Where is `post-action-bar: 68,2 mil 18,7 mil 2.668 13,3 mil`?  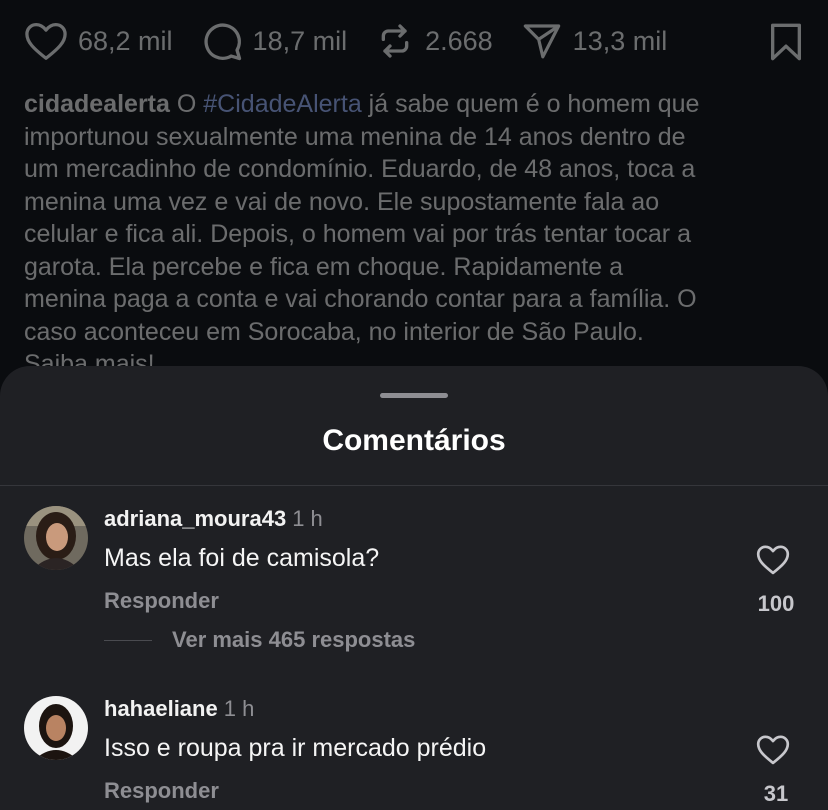 post-action-bar: 68,2 mil 18,7 mil 2.668 13,3 mil is located at coordinates (414, 41).